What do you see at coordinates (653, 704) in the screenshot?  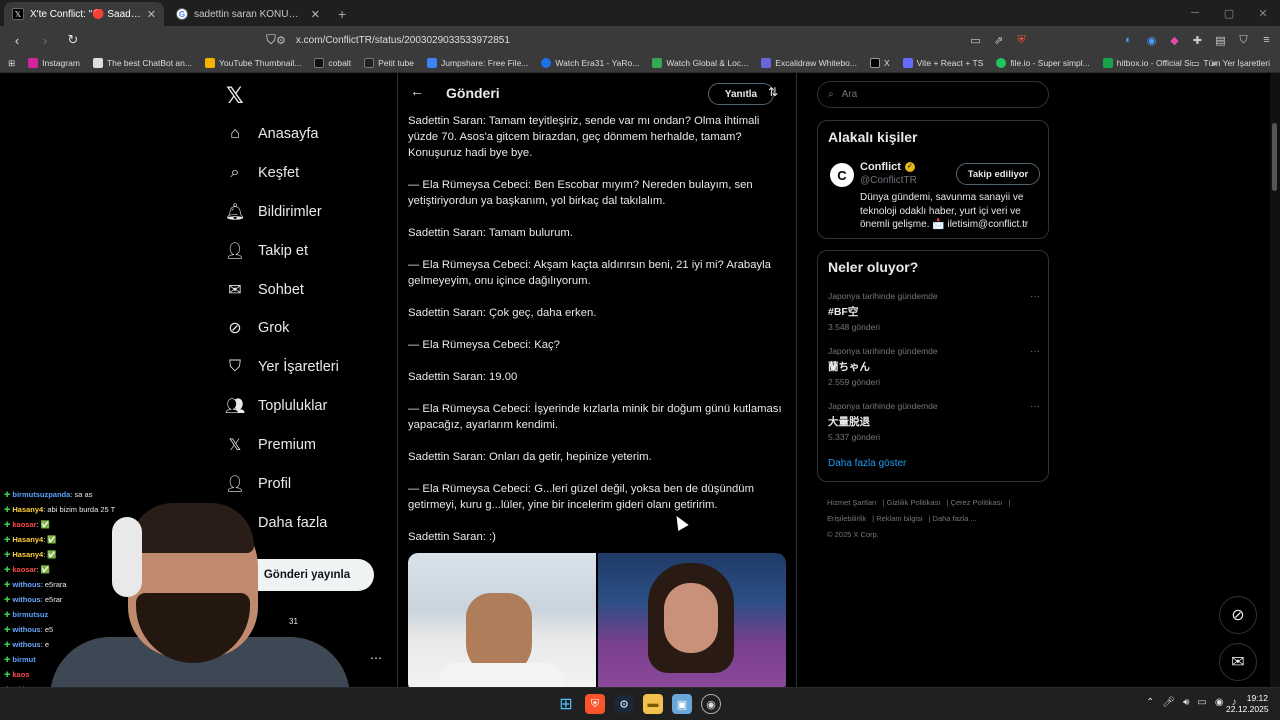 I see `file-explorer-icon: ▬` at bounding box center [653, 704].